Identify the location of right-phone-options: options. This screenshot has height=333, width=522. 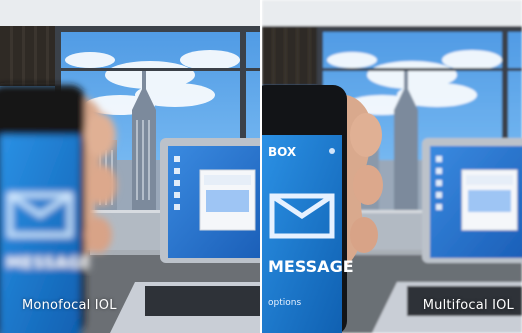
(284, 303).